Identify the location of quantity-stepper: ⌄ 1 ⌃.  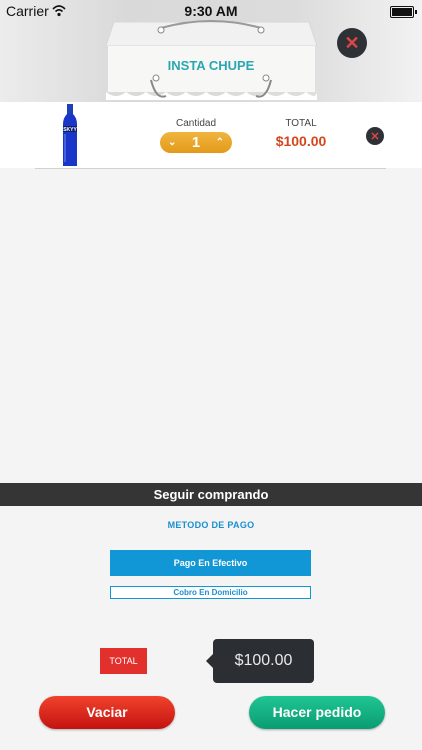
(196, 142).